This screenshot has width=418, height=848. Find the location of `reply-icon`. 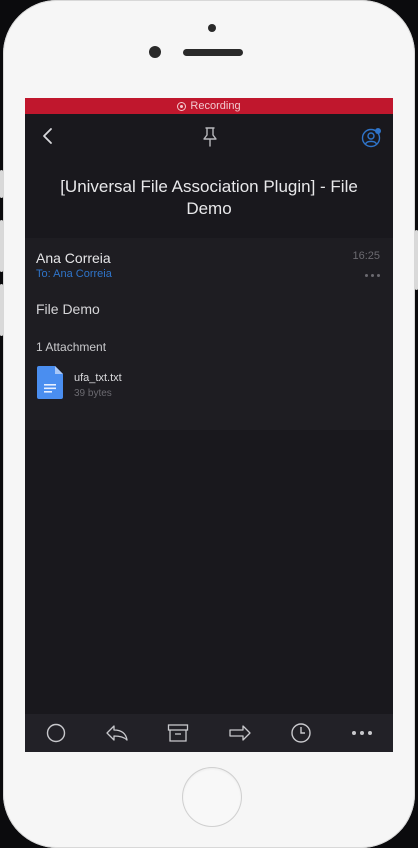

reply-icon is located at coordinates (116, 733).